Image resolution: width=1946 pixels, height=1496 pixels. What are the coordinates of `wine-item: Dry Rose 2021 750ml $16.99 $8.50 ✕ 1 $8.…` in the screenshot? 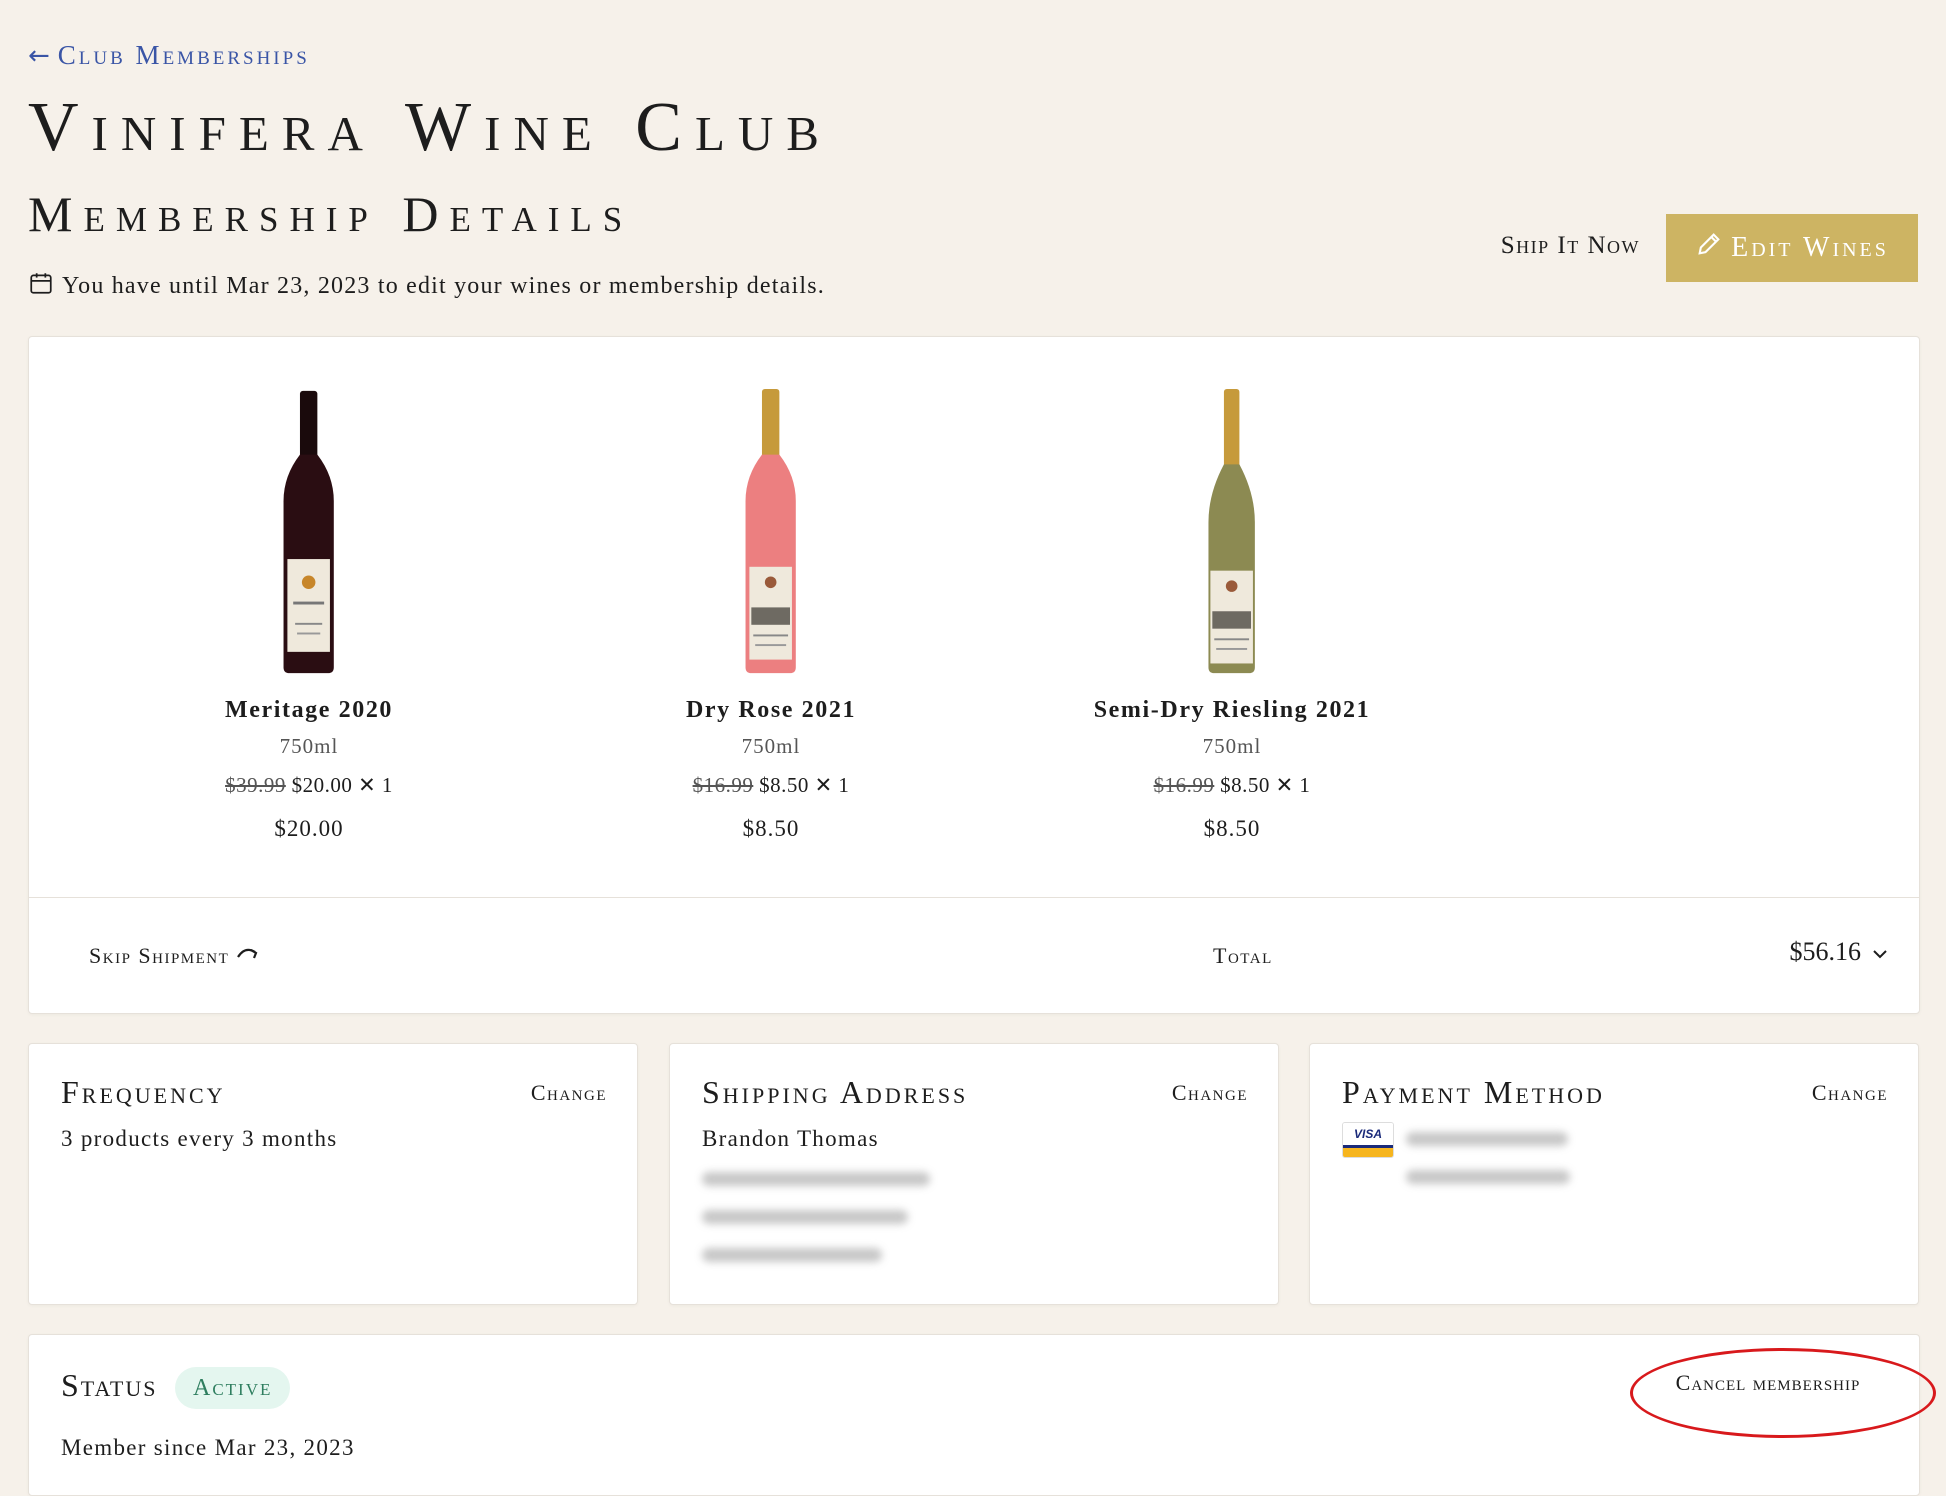 It's located at (771, 614).